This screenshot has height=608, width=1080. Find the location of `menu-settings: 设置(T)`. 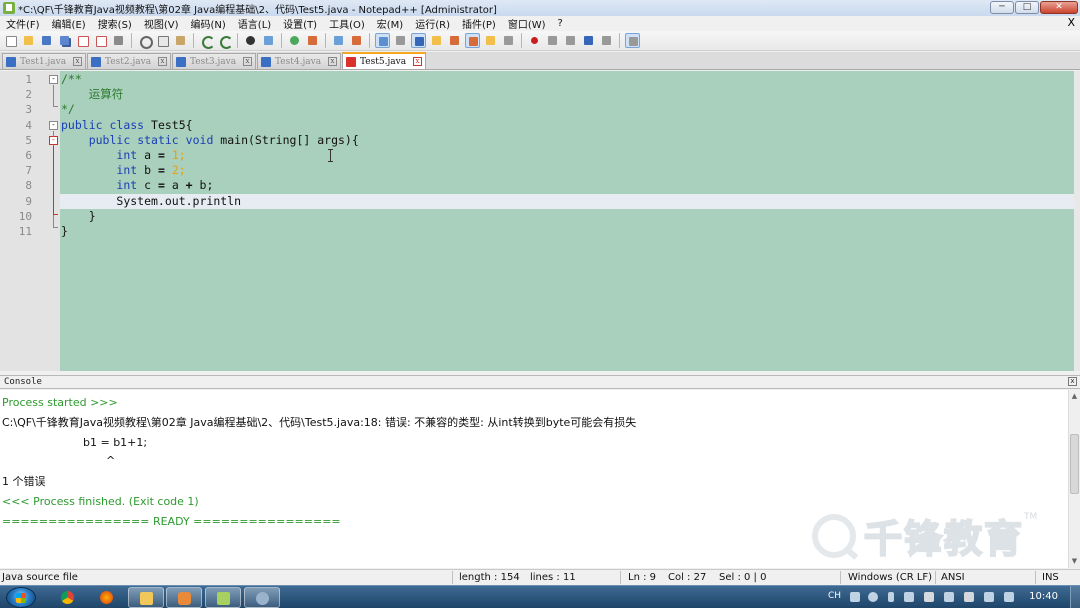

menu-settings: 设置(T) is located at coordinates (300, 23).